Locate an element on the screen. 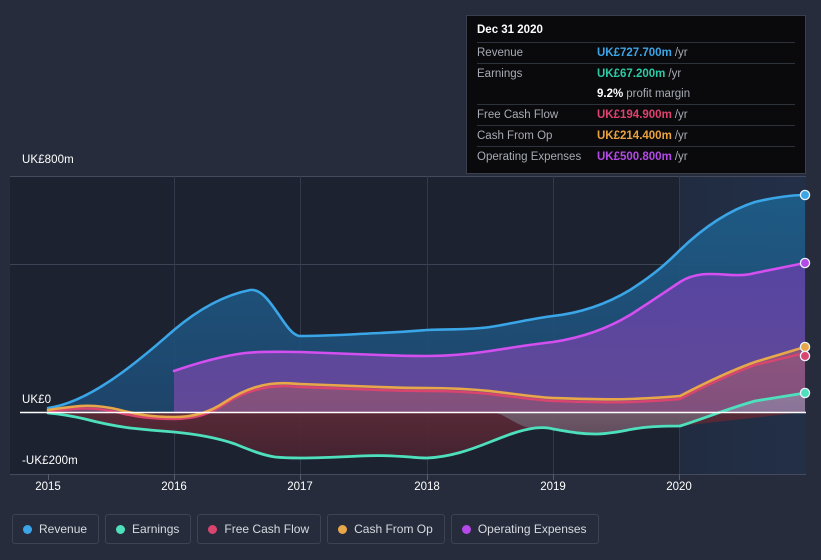  y-axis-label-0: UK£0 is located at coordinates (37, 400).